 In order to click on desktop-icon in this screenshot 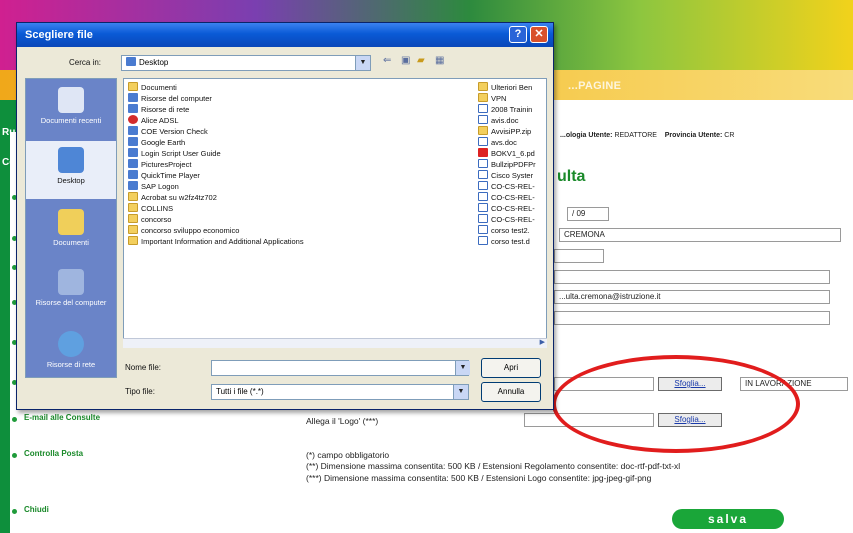, I will do `click(71, 160)`.